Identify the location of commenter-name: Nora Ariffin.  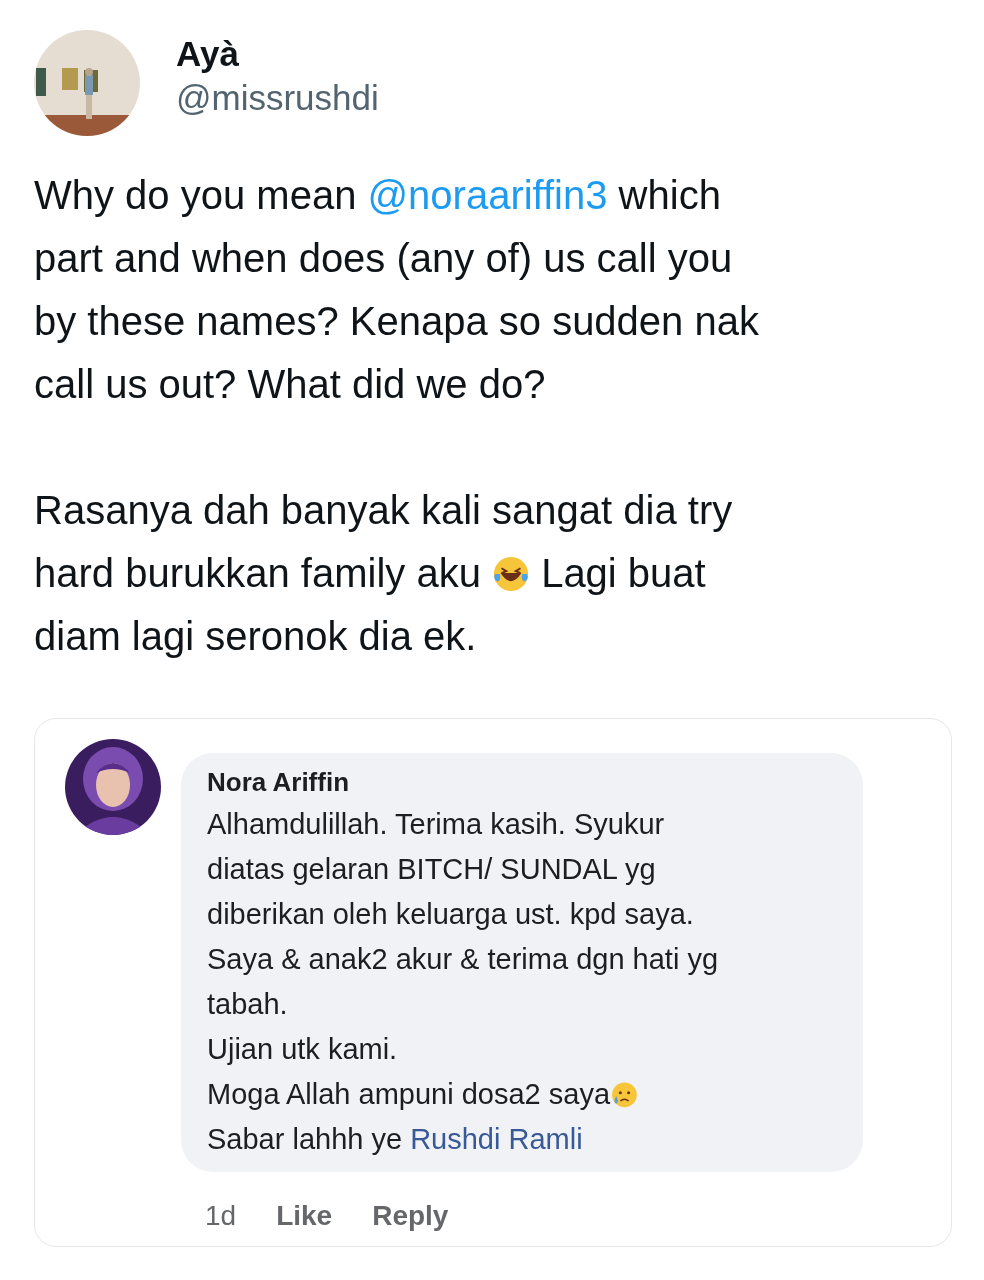
(522, 782).